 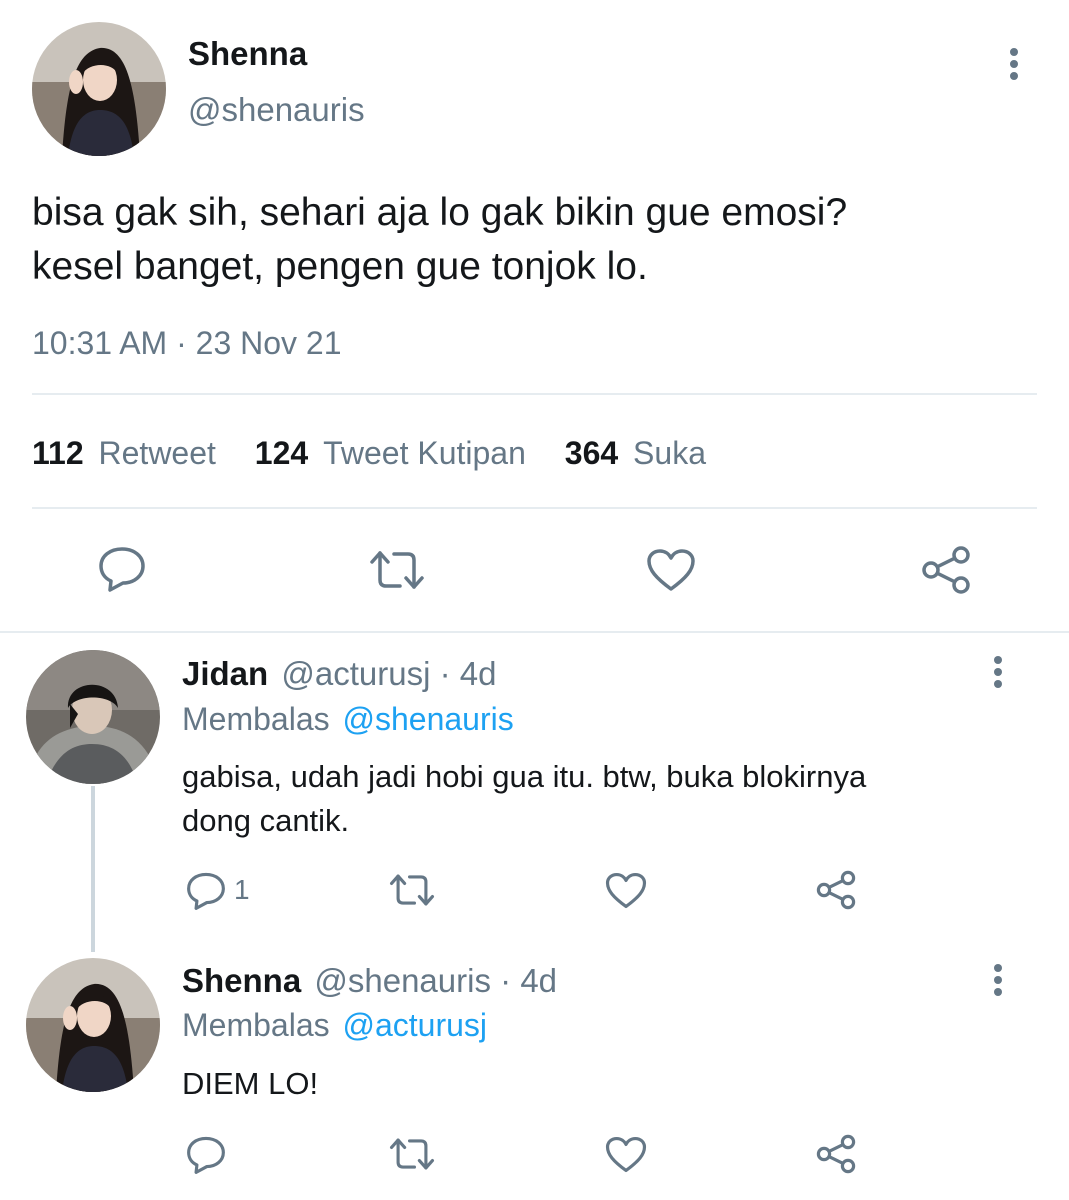 I want to click on quote-stat: 124 Tweet Kutipan, so click(x=395, y=453).